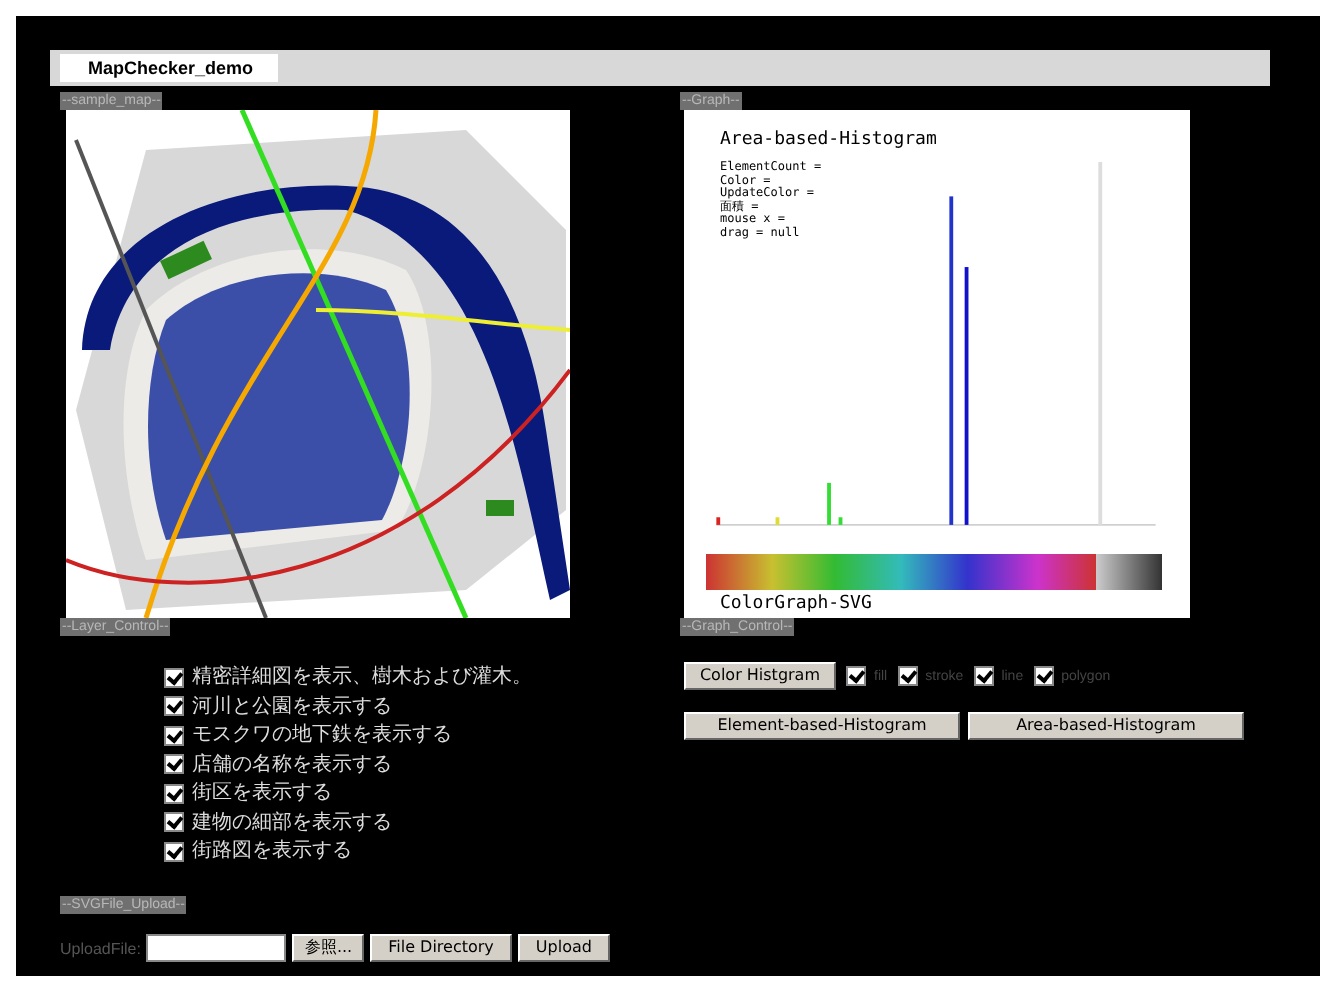  What do you see at coordinates (322, 735) in the screenshot?
I see `layer-label: モスクワの地下鉄を表示する` at bounding box center [322, 735].